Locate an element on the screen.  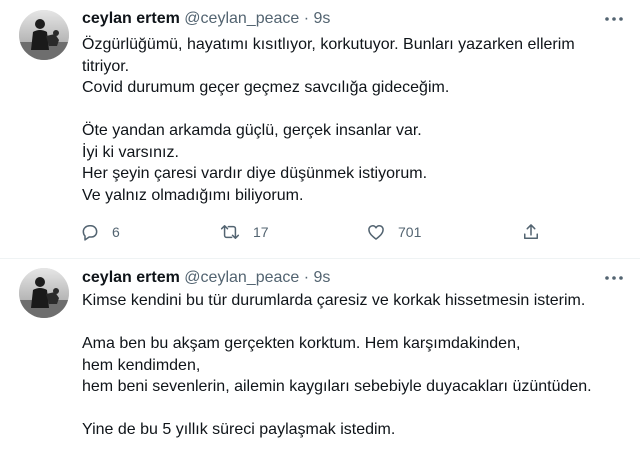
tweet-text-line: hem kendimden, is located at coordinates (141, 365).